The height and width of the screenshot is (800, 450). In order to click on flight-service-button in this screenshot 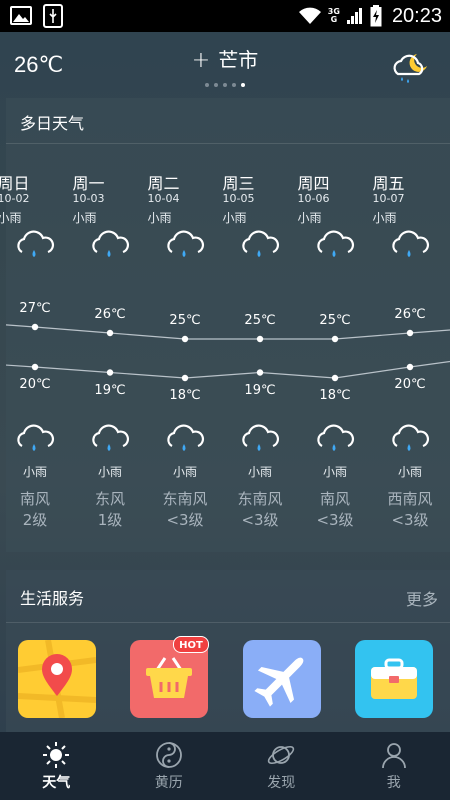, I will do `click(282, 679)`.